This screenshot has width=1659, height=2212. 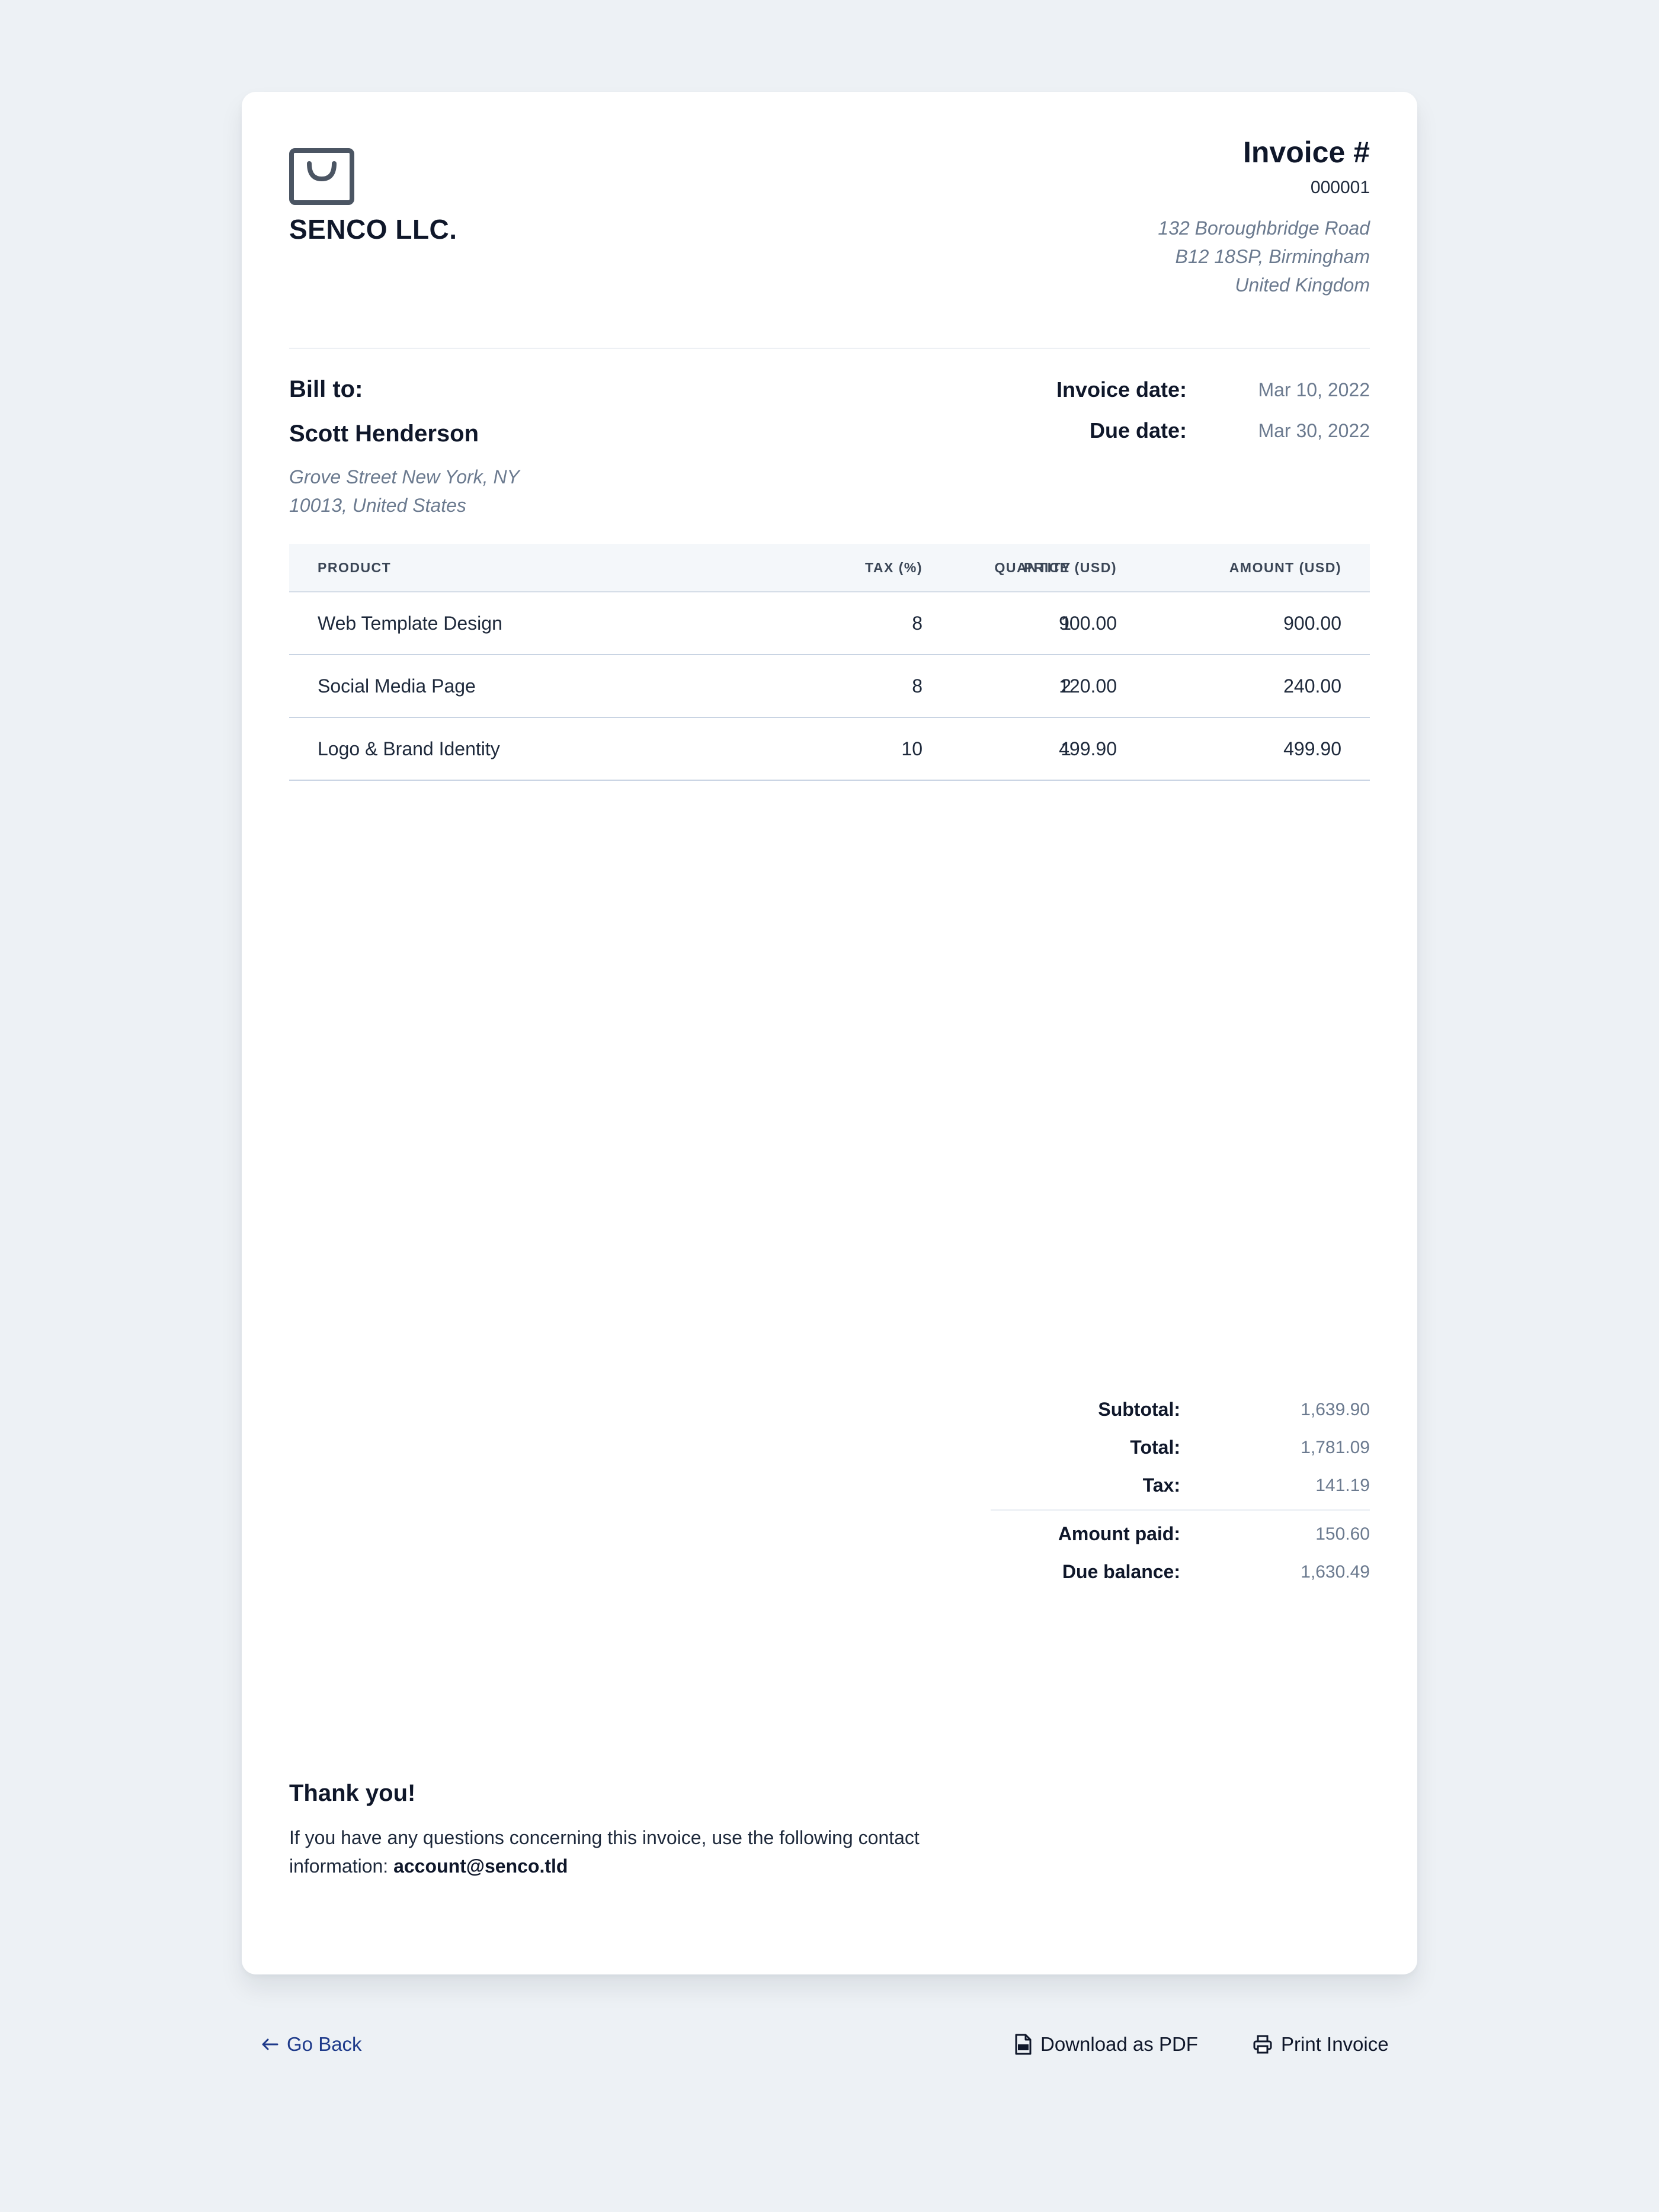 I want to click on go-back-label: Go Back, so click(x=325, y=2044).